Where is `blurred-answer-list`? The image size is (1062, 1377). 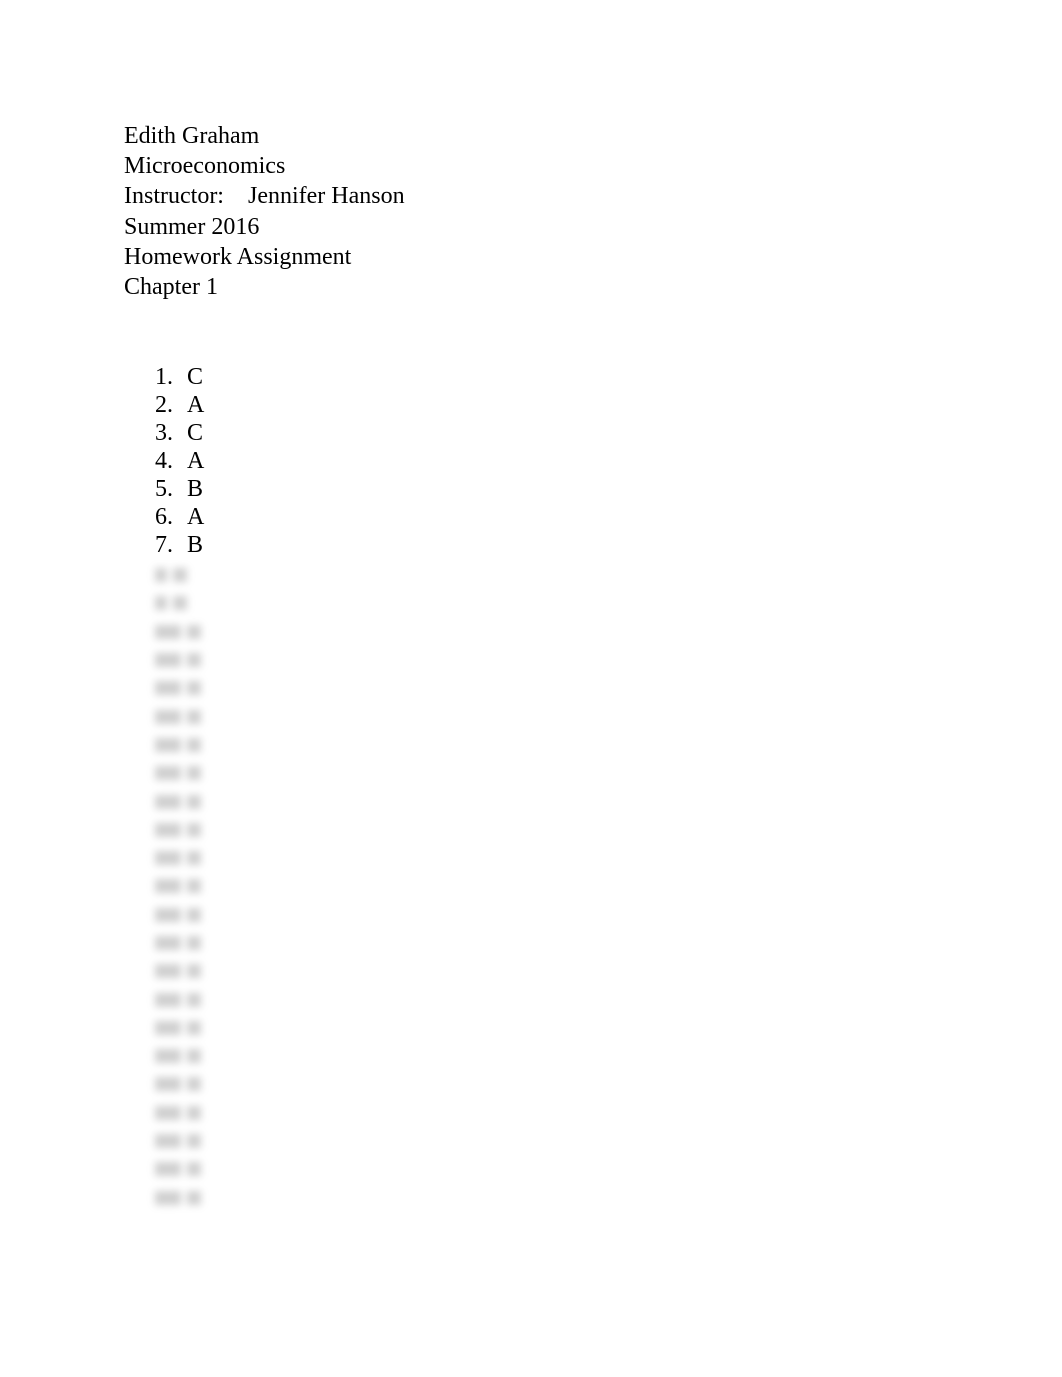 blurred-answer-list is located at coordinates (185, 886).